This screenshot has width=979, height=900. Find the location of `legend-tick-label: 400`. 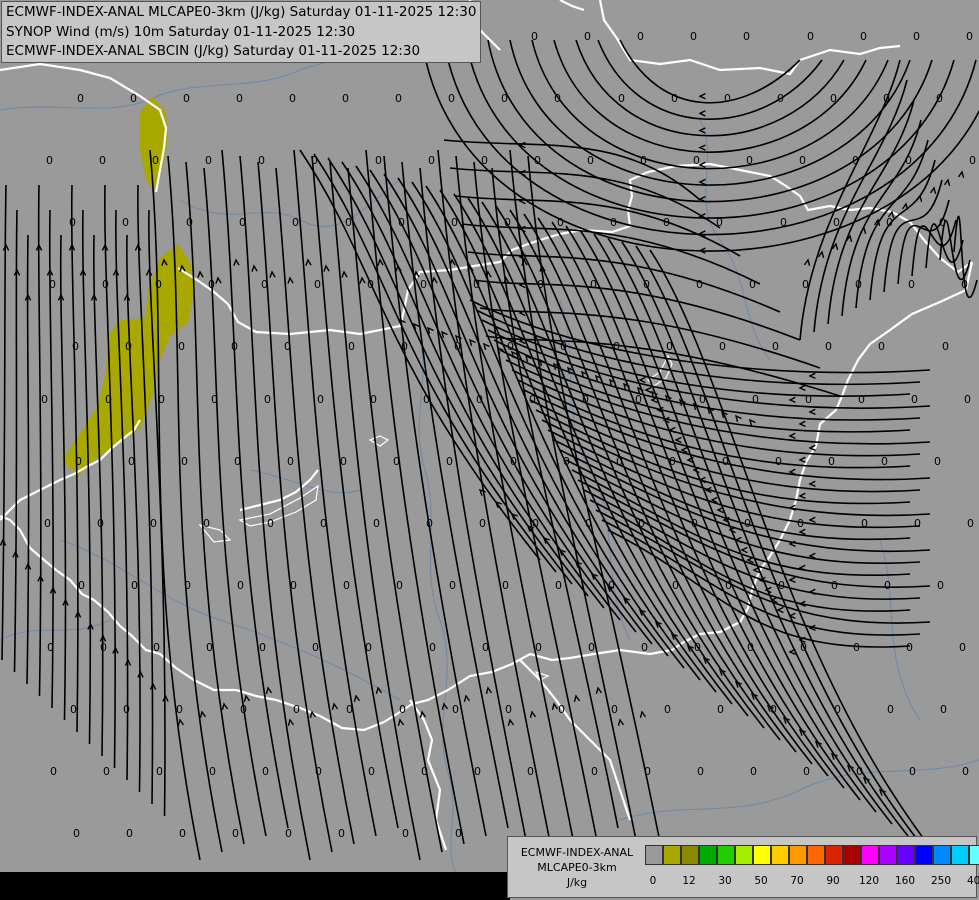

legend-tick-label: 400 is located at coordinates (972, 881).